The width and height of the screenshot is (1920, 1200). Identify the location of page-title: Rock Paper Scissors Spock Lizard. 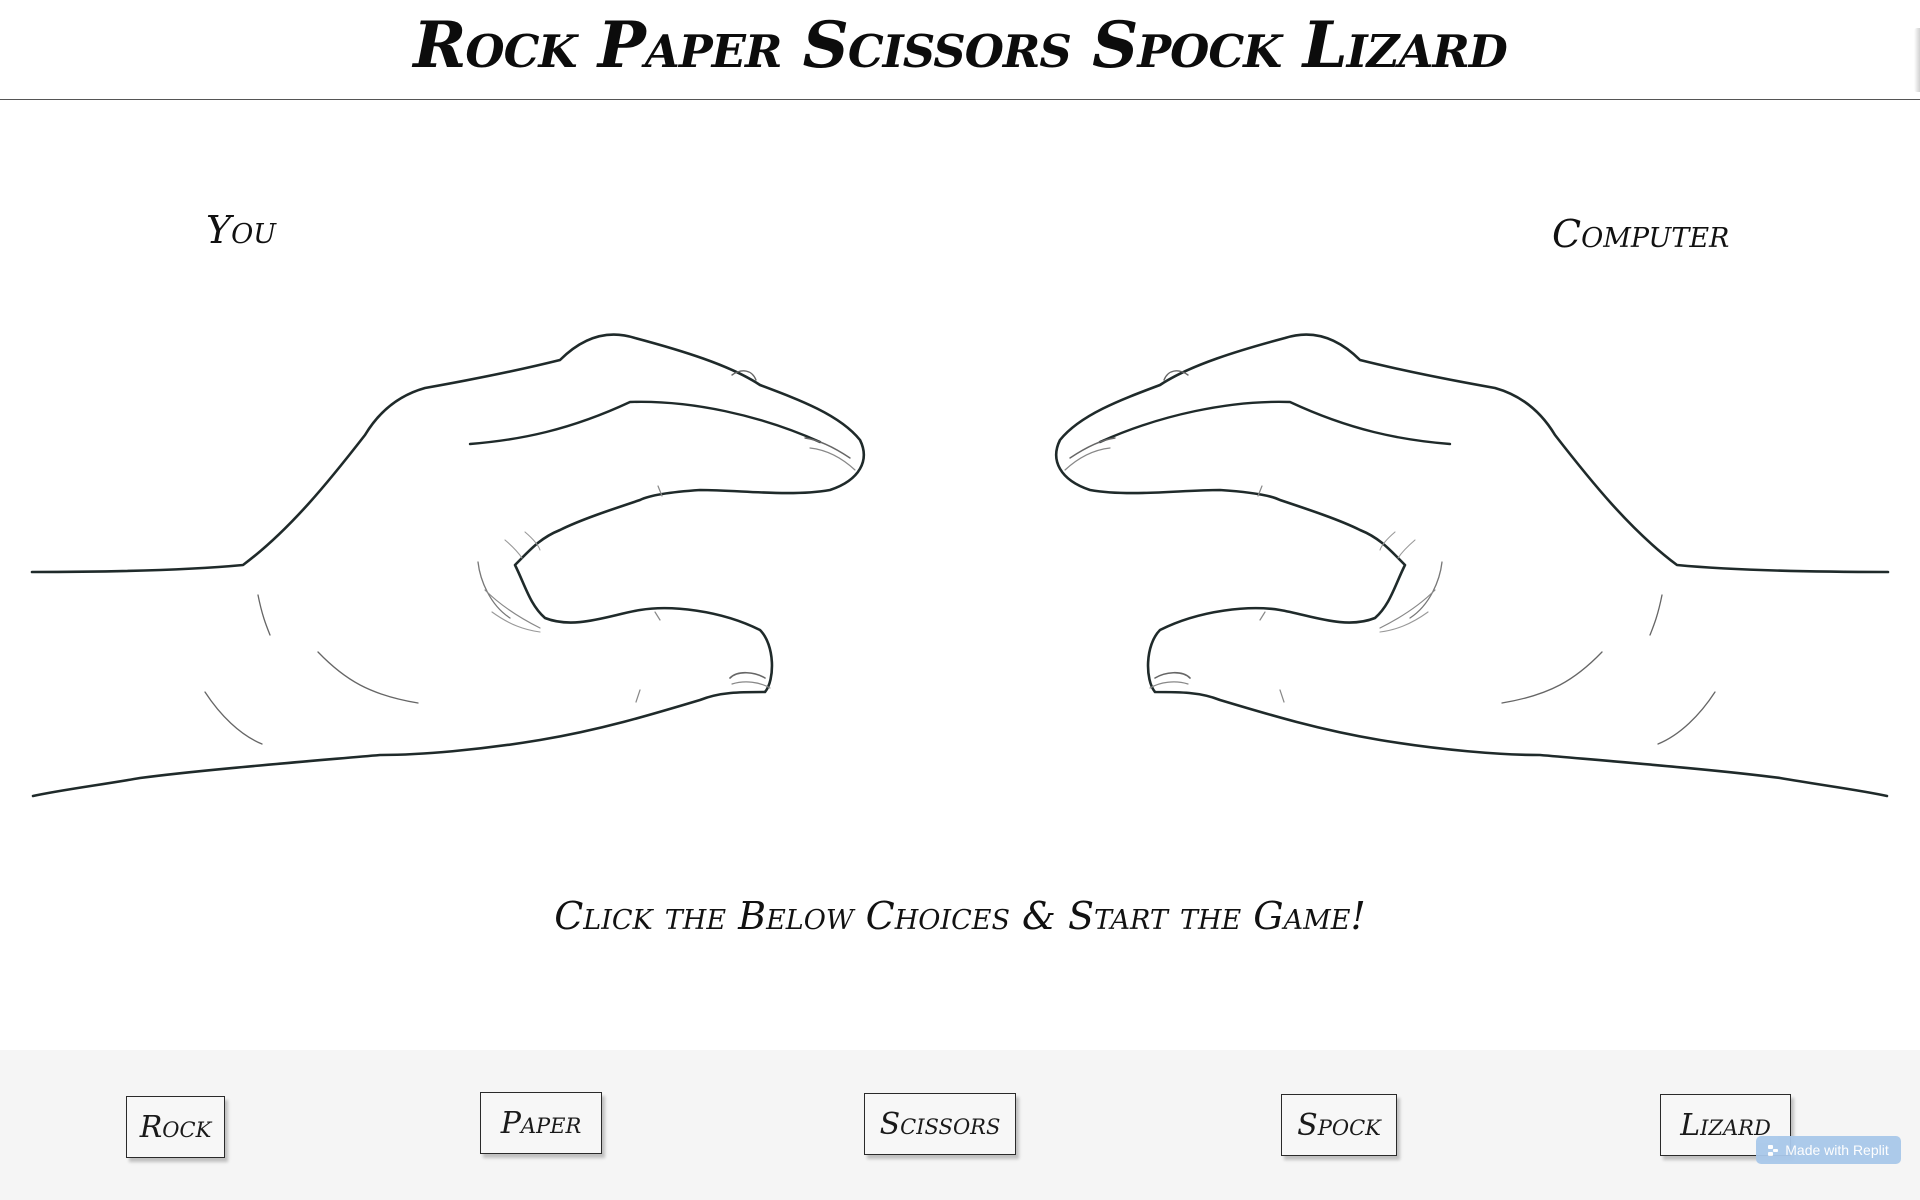
(960, 45).